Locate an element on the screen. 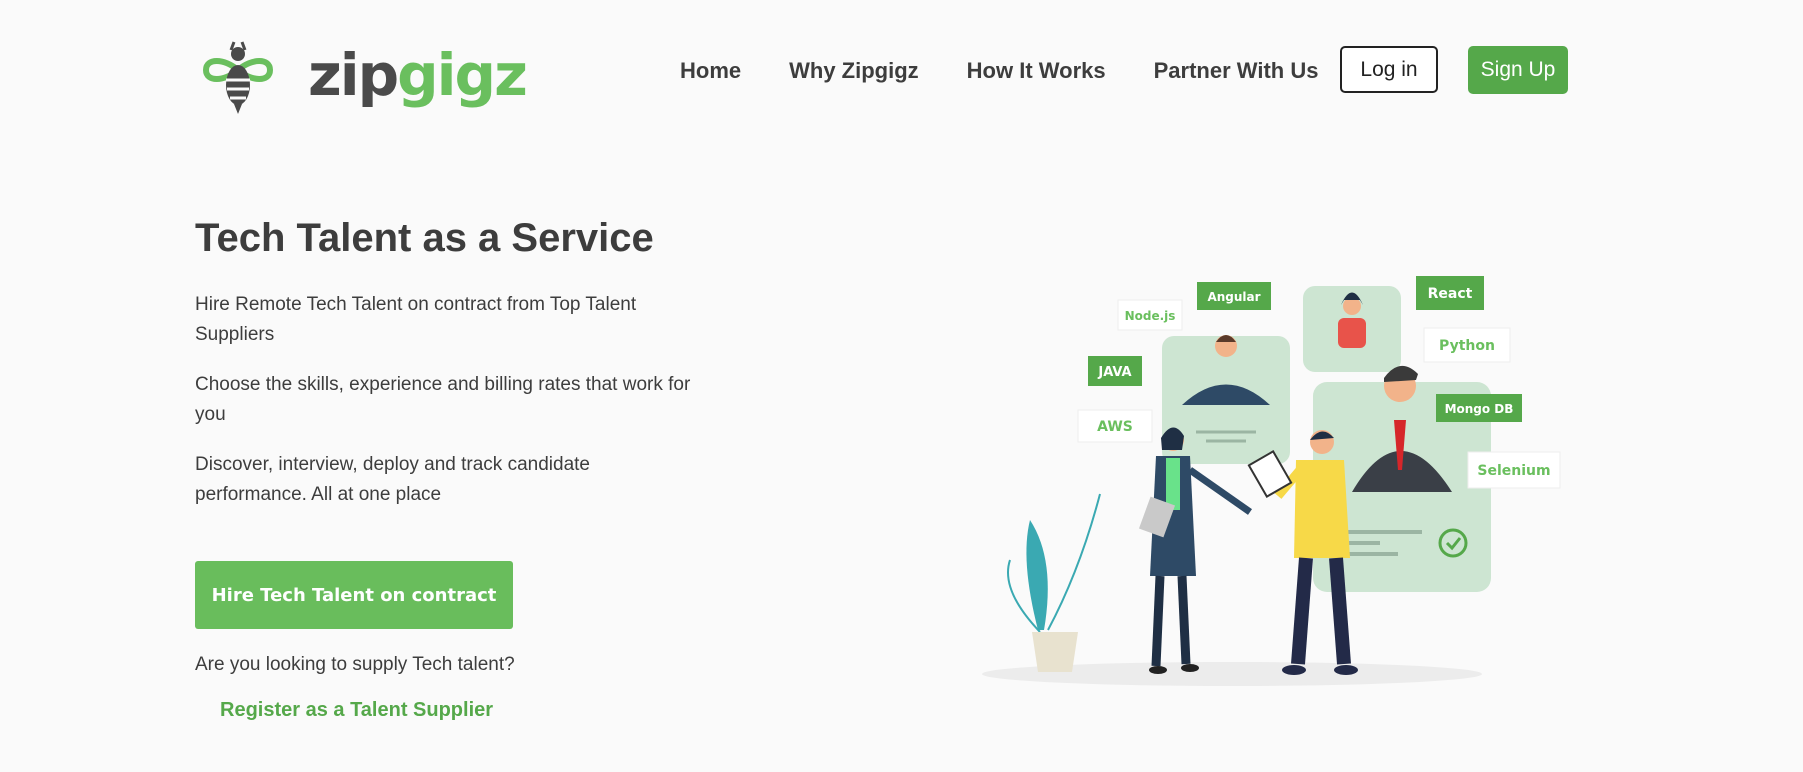 Image resolution: width=1803 pixels, height=772 pixels. tag-angular: Angular is located at coordinates (1234, 296).